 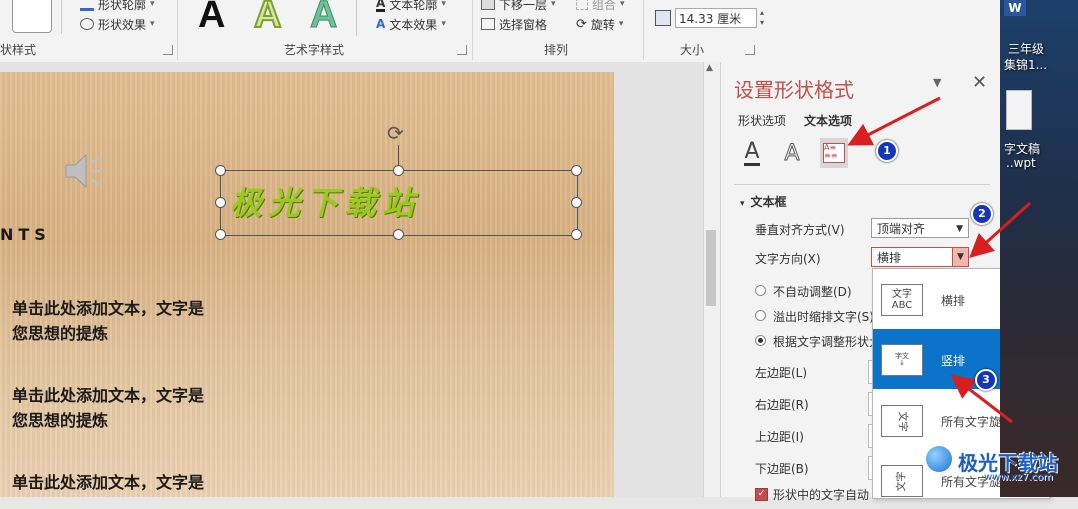 I want to click on annotation-arrows, so click(x=939, y=260).